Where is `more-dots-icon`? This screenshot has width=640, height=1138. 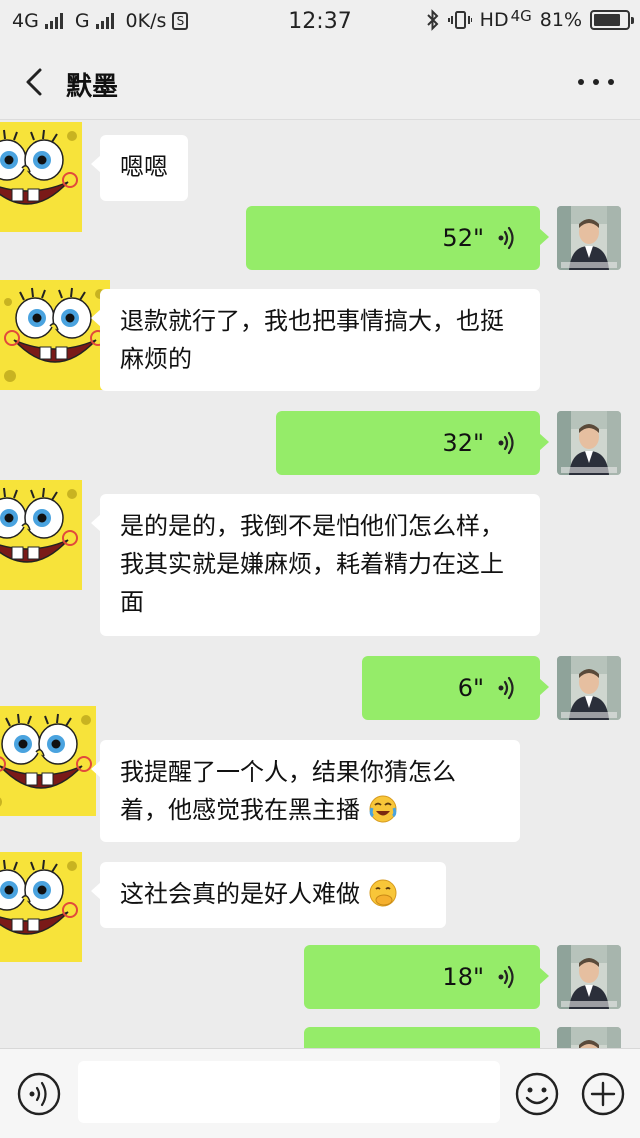
more-dots-icon is located at coordinates (596, 82).